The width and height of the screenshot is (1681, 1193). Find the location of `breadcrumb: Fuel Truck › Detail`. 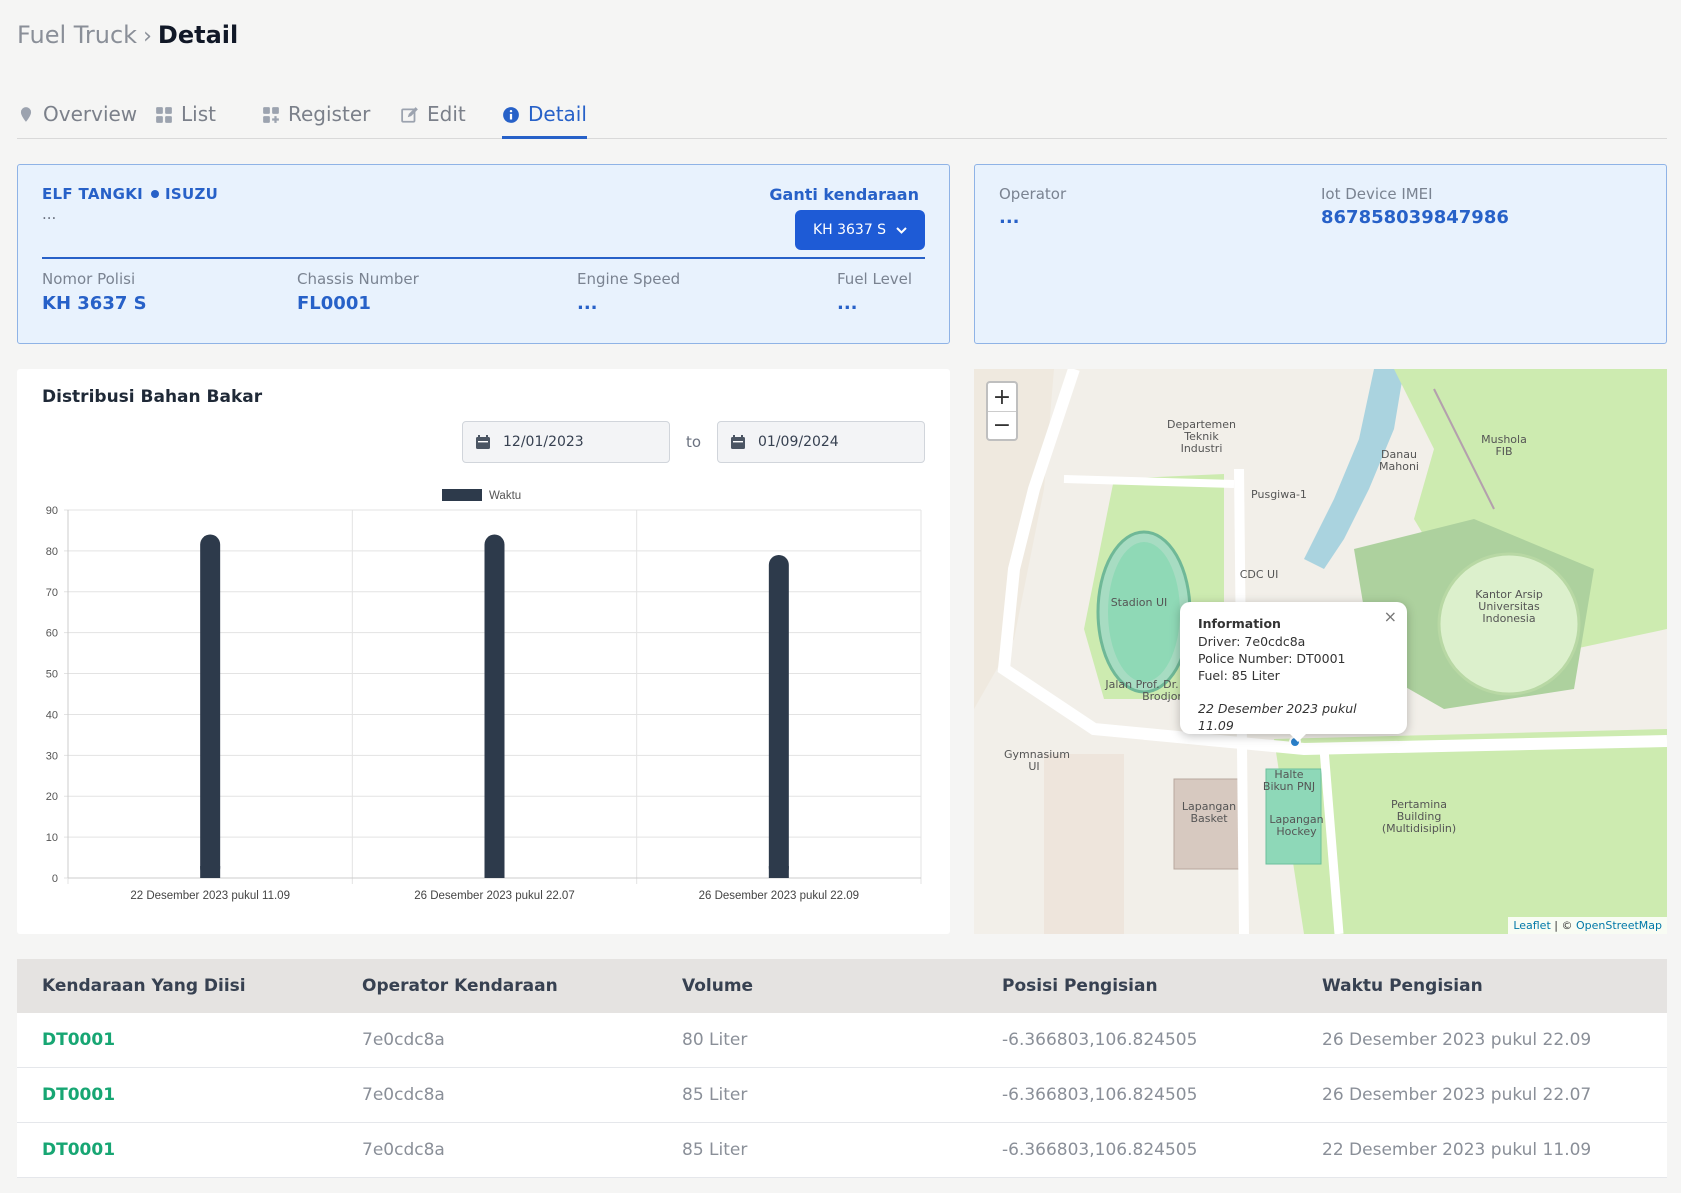

breadcrumb: Fuel Truck › Detail is located at coordinates (127, 35).